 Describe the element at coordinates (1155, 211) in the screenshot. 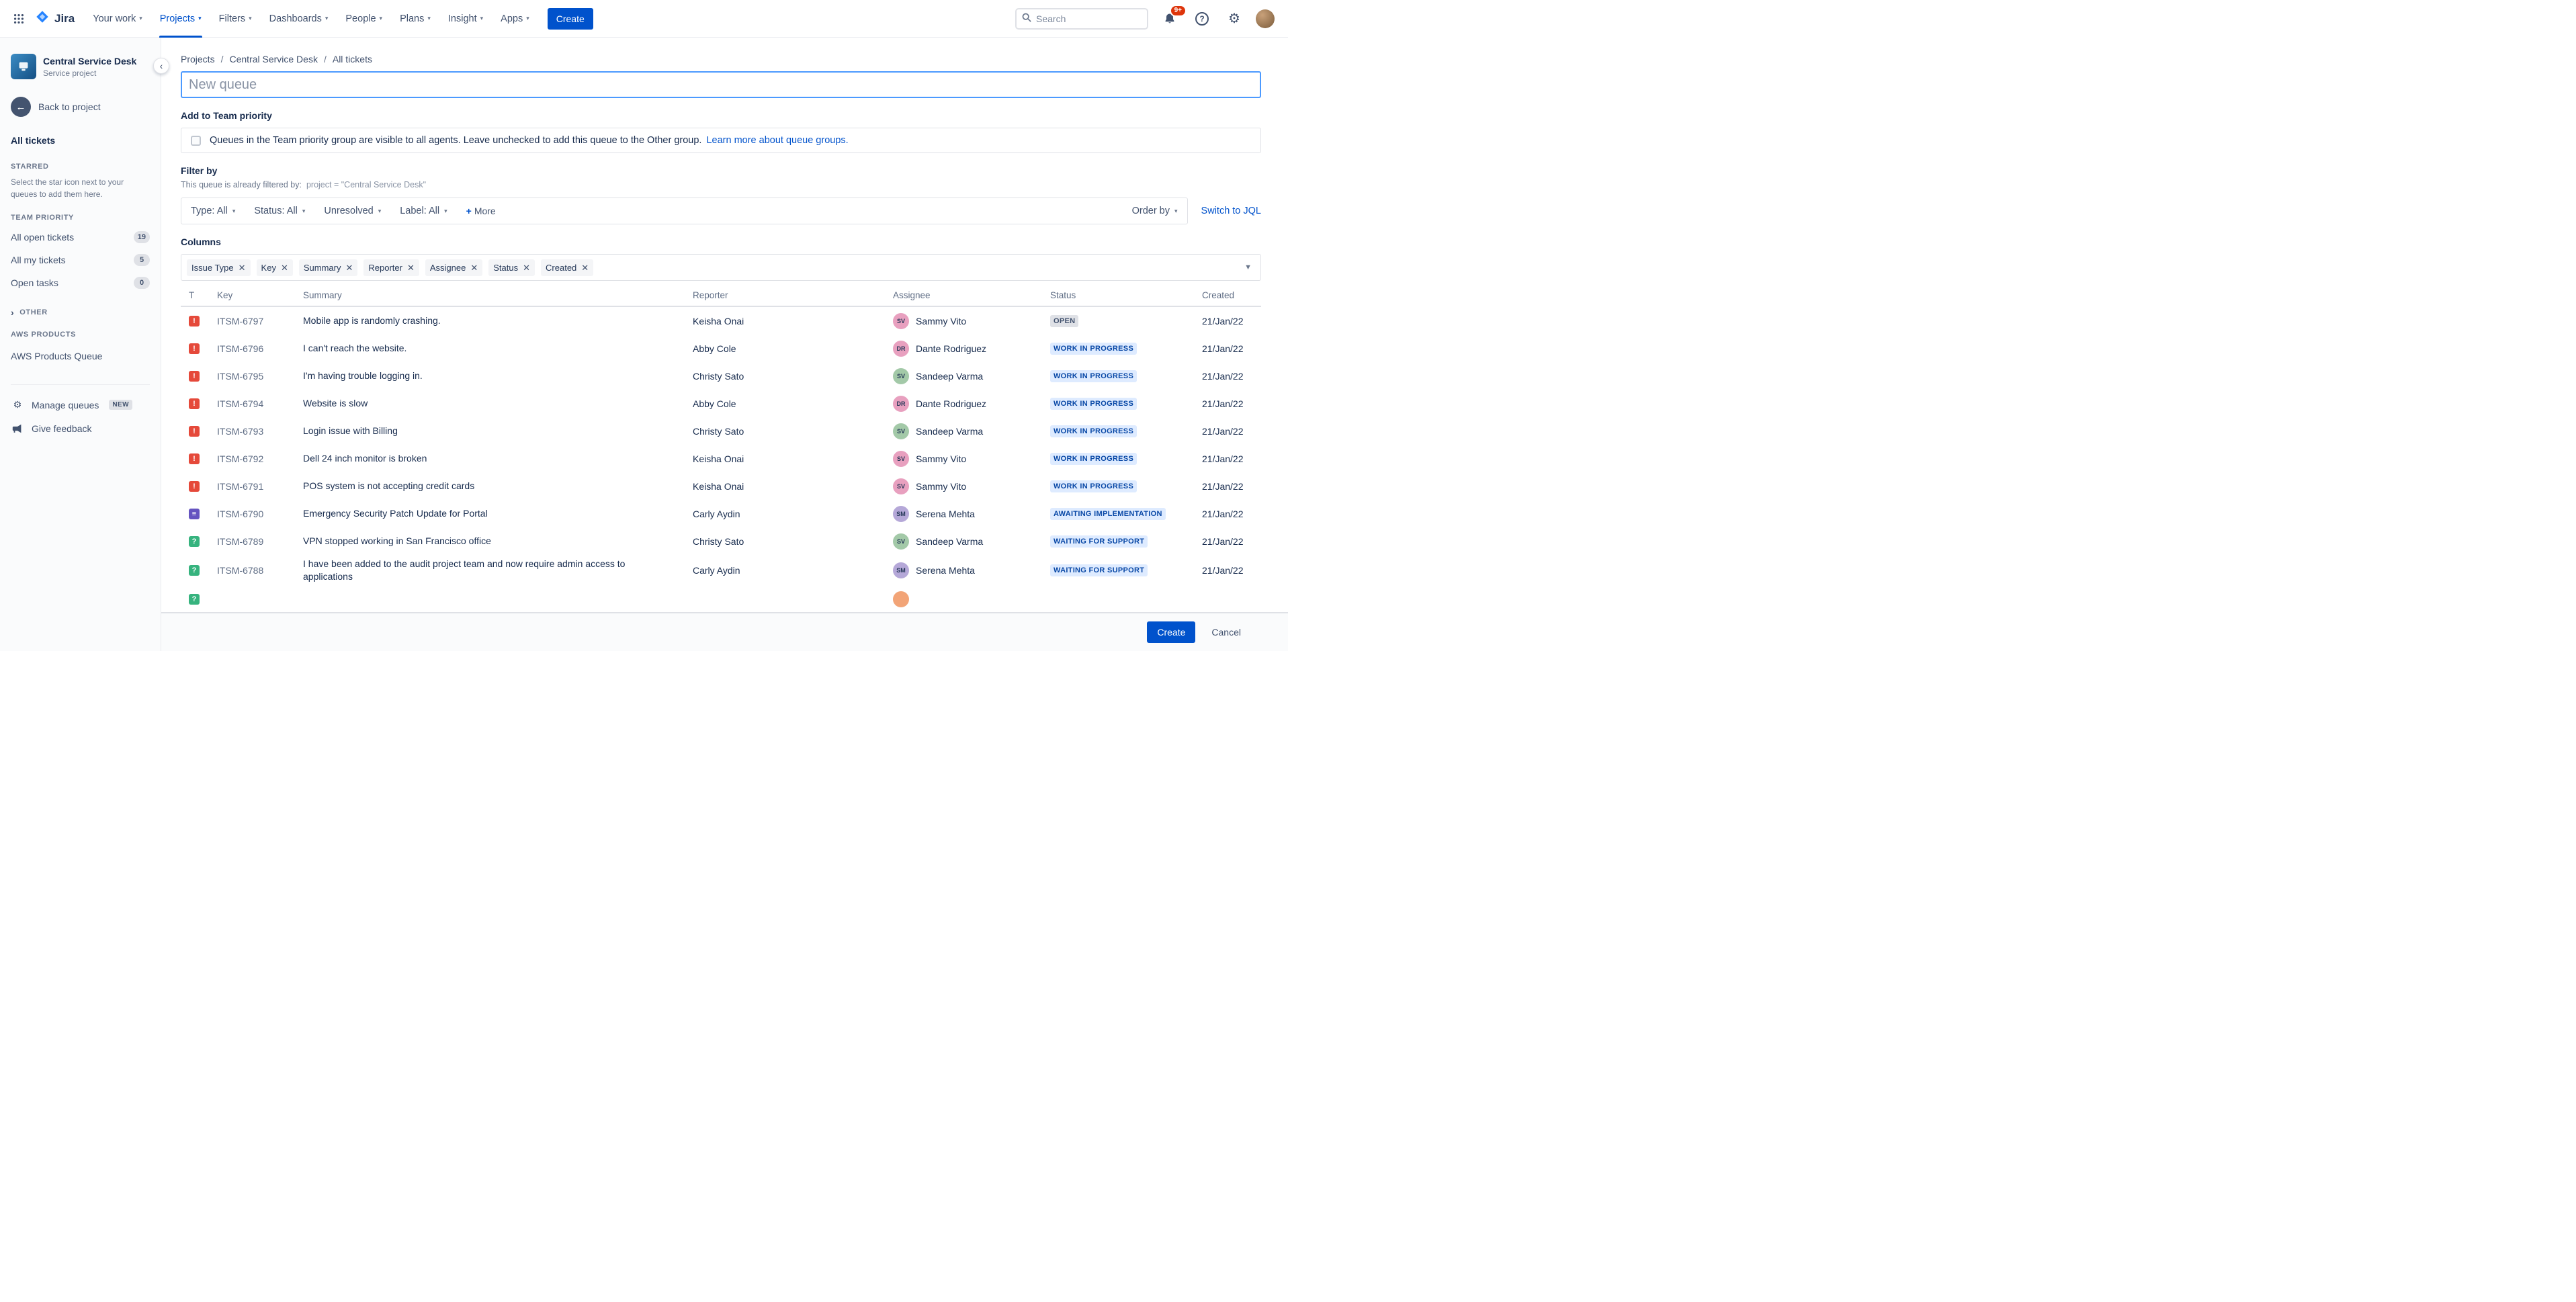

I see `order-by-dropdown: Order by ▾` at that location.